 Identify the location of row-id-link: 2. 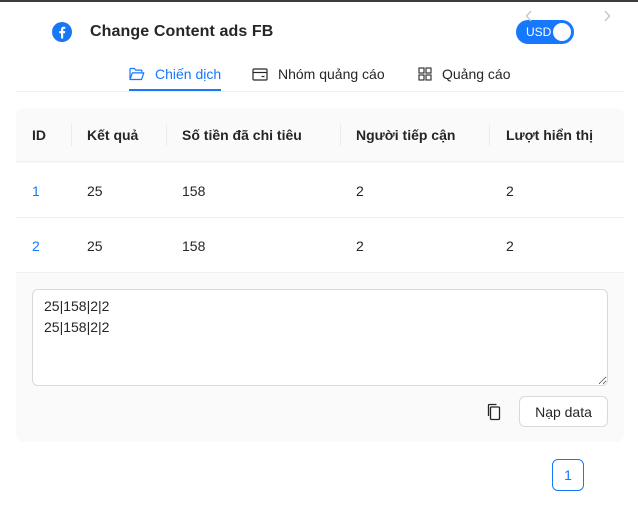
(36, 246).